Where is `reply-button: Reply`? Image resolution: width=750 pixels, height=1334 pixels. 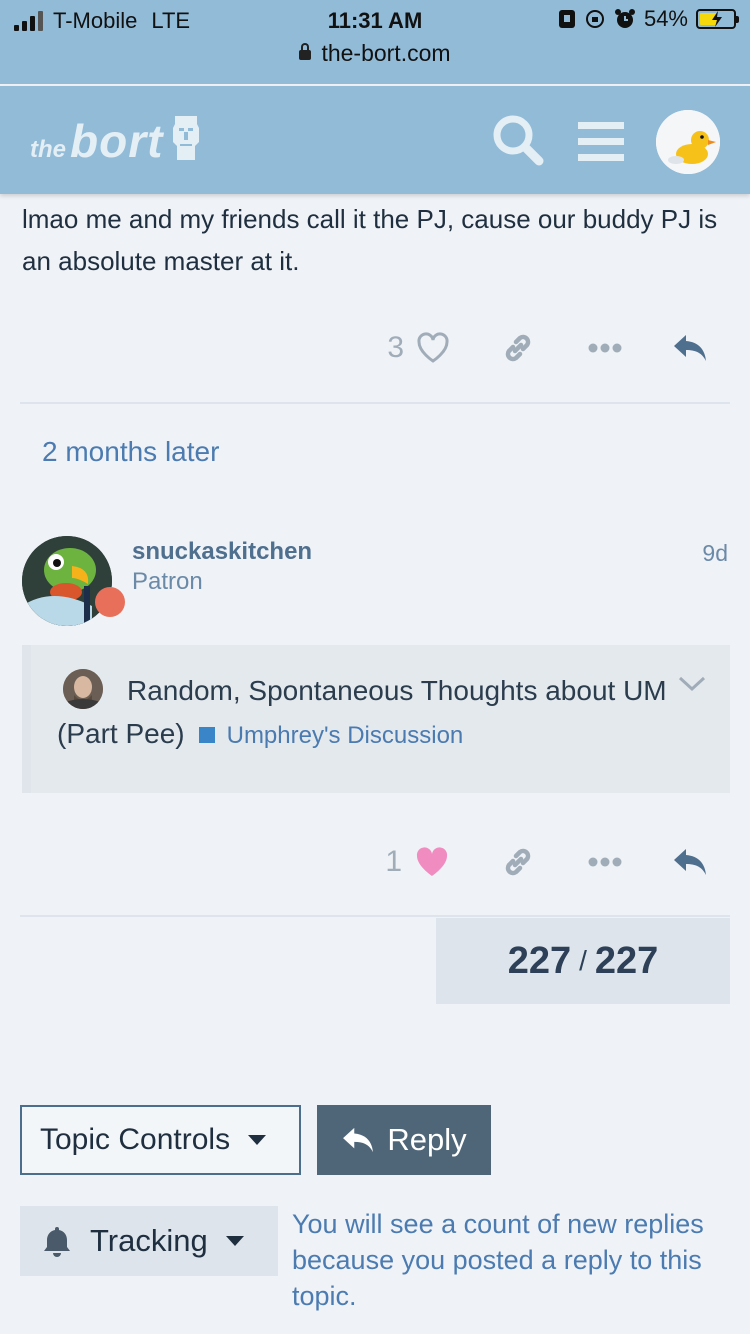 reply-button: Reply is located at coordinates (404, 1140).